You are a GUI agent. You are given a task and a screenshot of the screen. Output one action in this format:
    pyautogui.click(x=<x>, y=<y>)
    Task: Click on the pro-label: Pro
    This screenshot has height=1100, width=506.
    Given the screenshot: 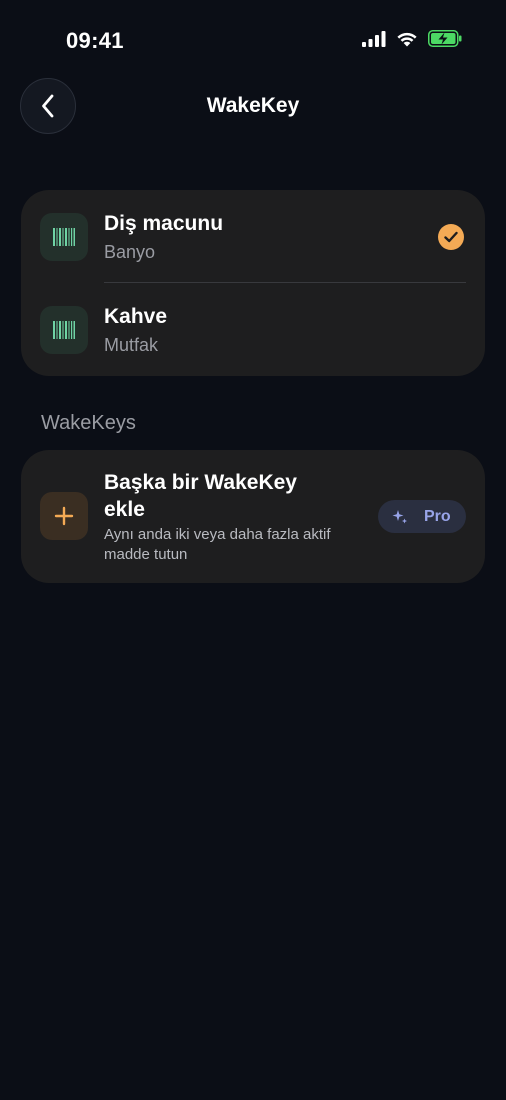 What is the action you would take?
    pyautogui.click(x=437, y=516)
    